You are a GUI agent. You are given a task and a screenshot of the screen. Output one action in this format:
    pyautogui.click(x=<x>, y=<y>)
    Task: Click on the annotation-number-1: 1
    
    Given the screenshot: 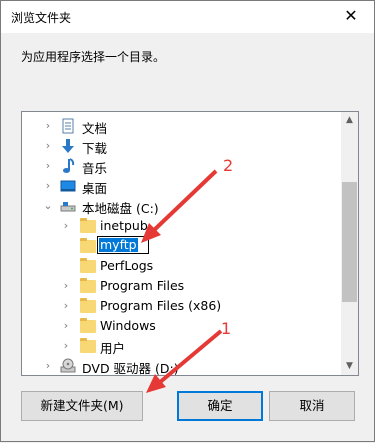 What is the action you would take?
    pyautogui.click(x=226, y=328)
    